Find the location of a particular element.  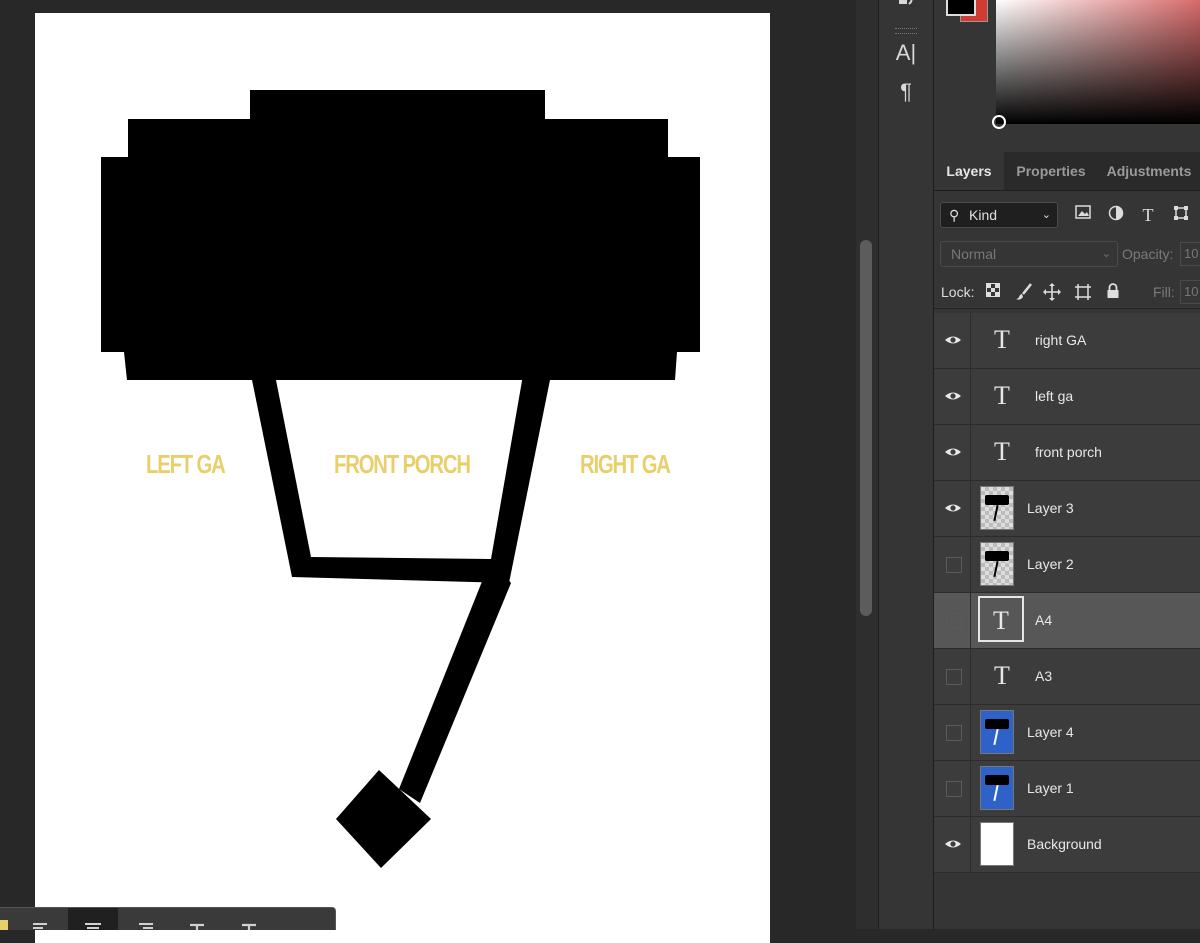

character-panel-icon: A| is located at coordinates (906, 53).